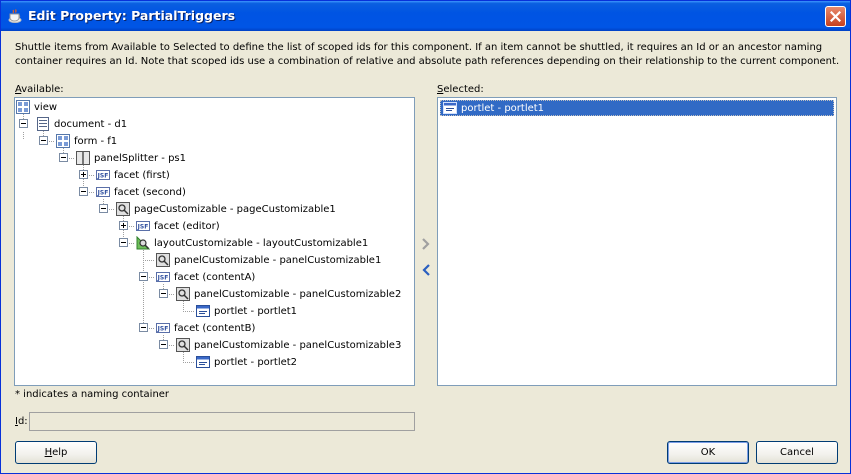 The width and height of the screenshot is (851, 474). Describe the element at coordinates (131, 158) in the screenshot. I see `tree-item-panelsplitter: panelSplitter - ps1` at that location.